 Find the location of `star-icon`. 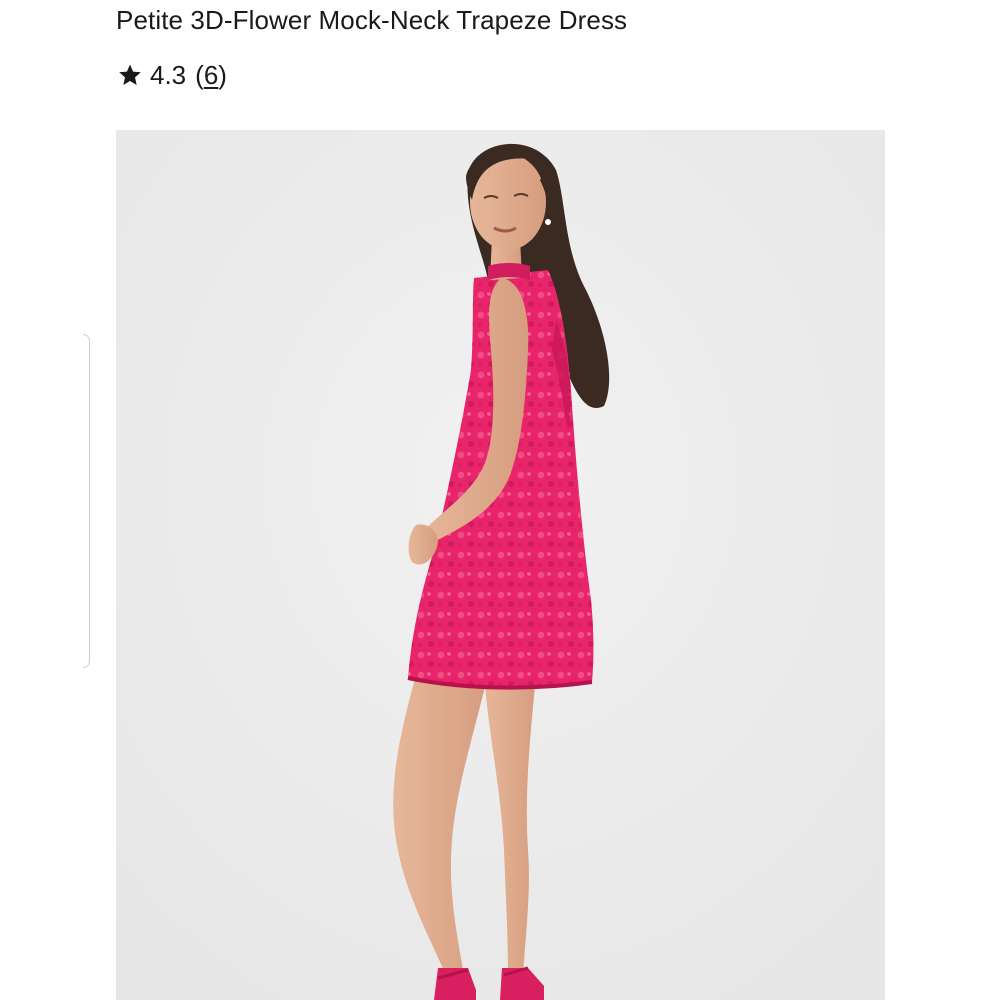

star-icon is located at coordinates (134, 75).